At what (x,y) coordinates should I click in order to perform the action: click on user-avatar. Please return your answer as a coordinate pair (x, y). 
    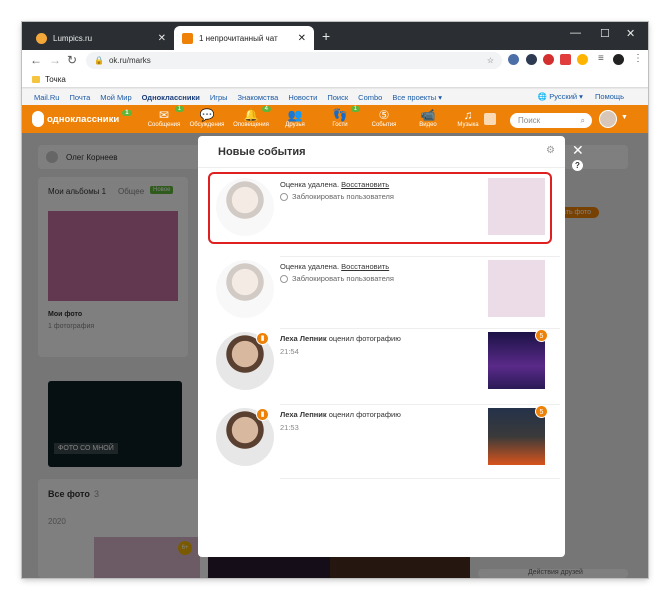
    Looking at the image, I should click on (608, 119).